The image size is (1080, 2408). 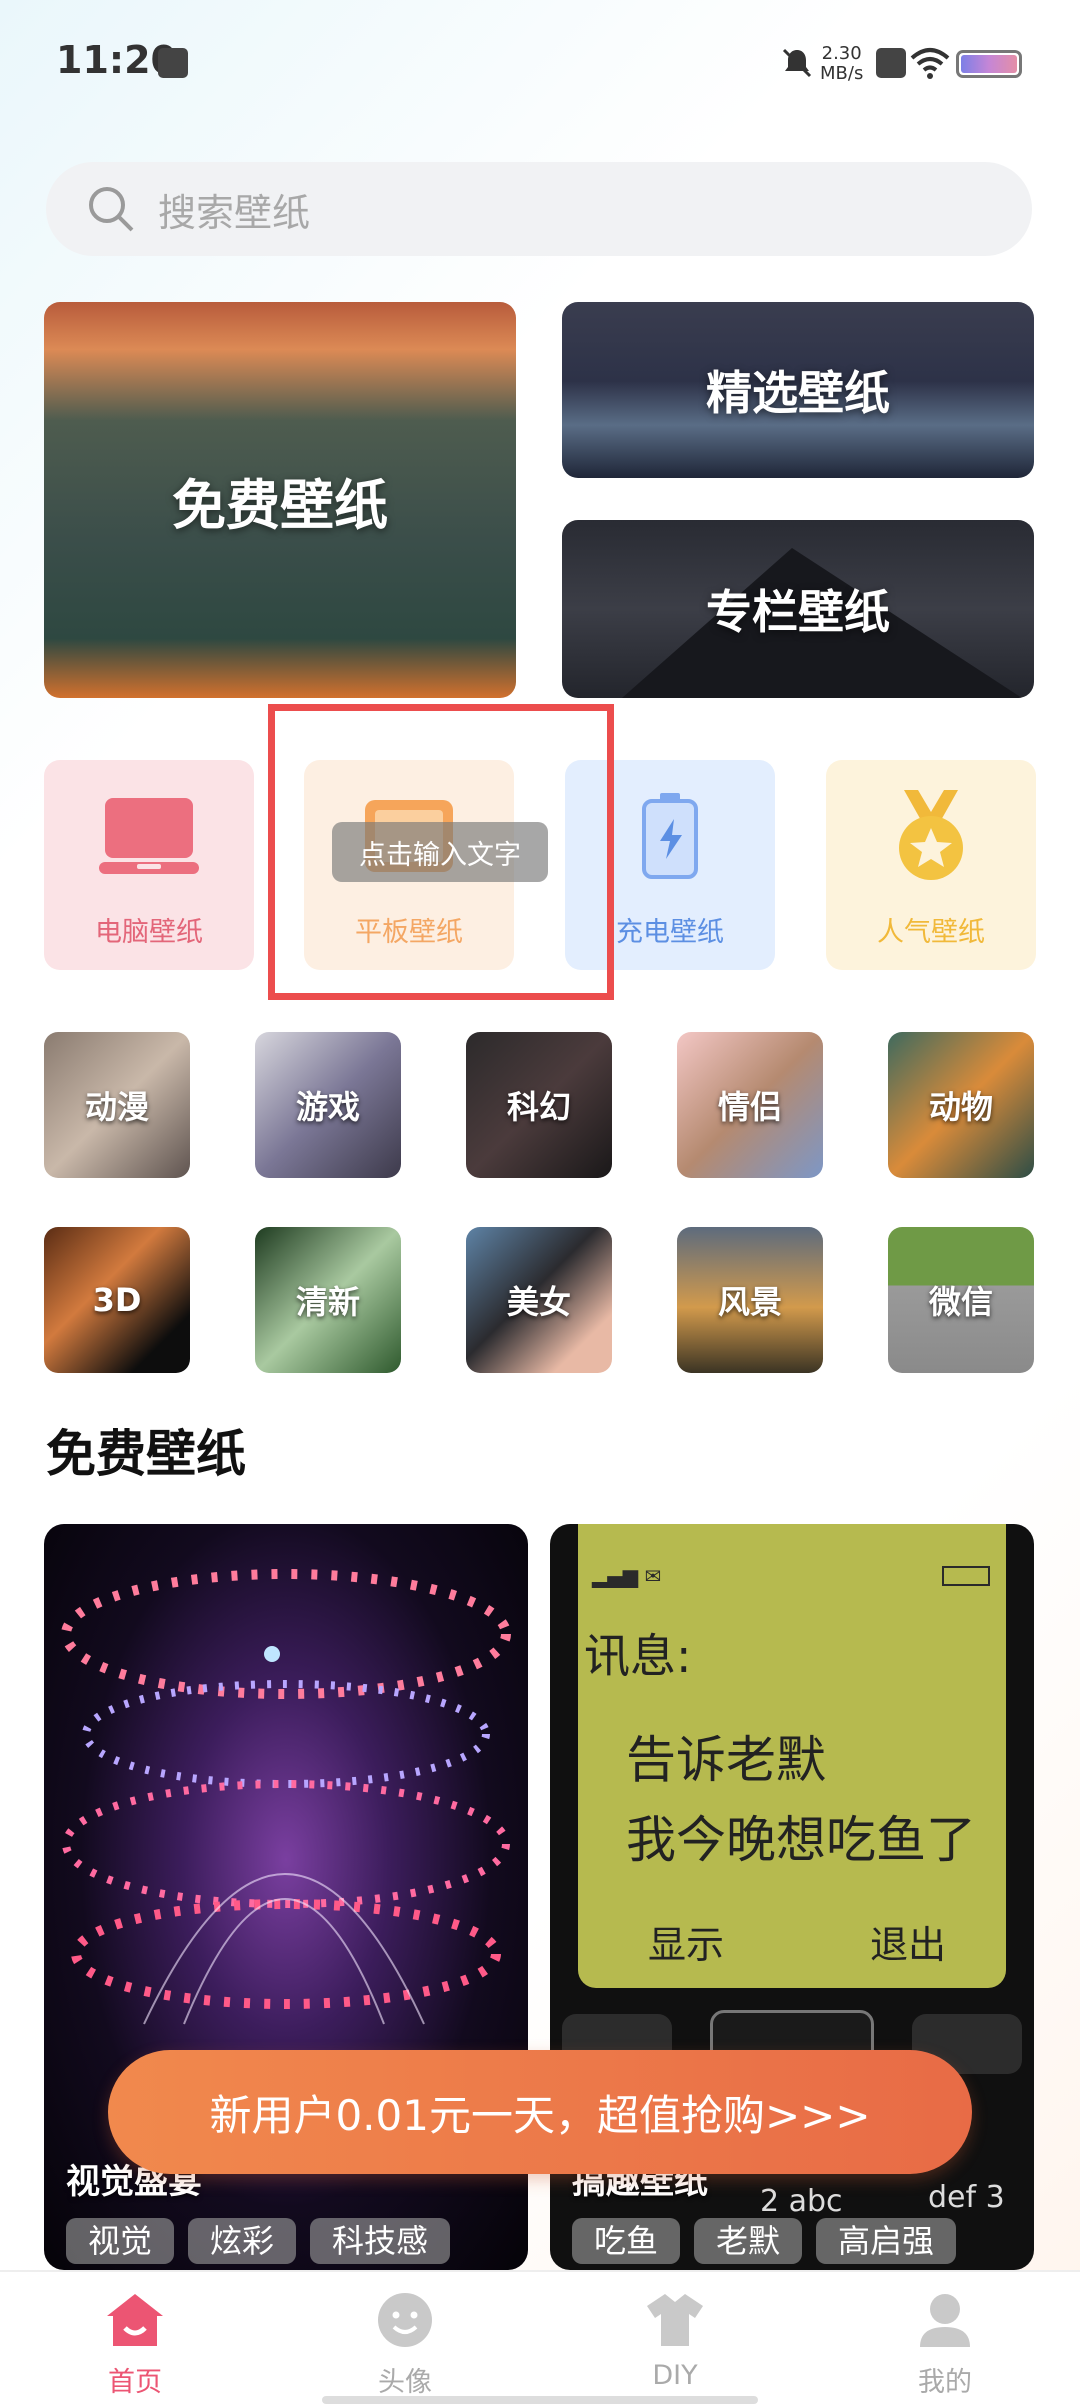 I want to click on section-title: 免费壁纸, so click(x=146, y=1454).